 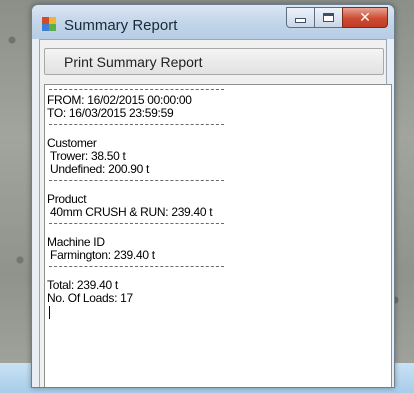 I want to click on loads-line: No. Of Loads: 17, so click(x=90, y=298).